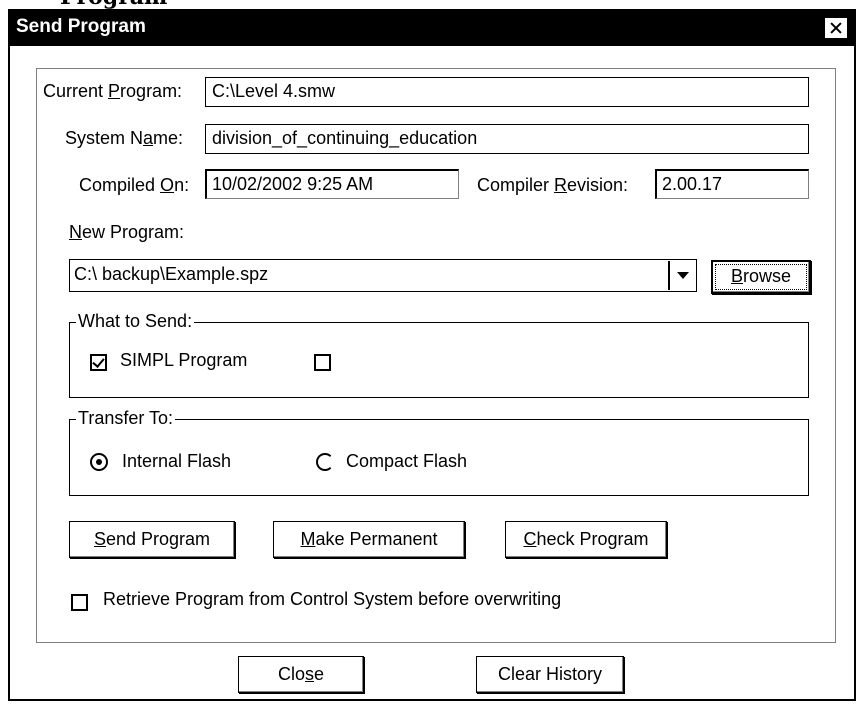 This screenshot has width=864, height=708. Describe the element at coordinates (407, 461) in the screenshot. I see `compact-flash-label: Compact Flash` at that location.